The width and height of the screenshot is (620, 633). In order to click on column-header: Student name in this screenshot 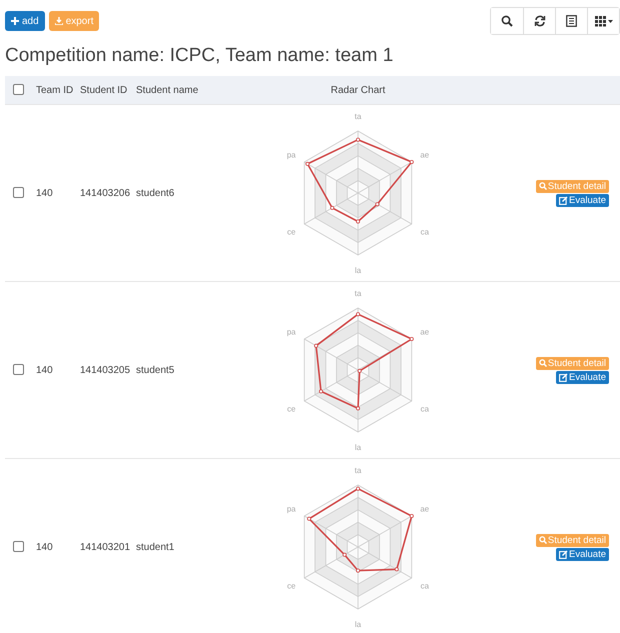, I will do `click(167, 90)`.